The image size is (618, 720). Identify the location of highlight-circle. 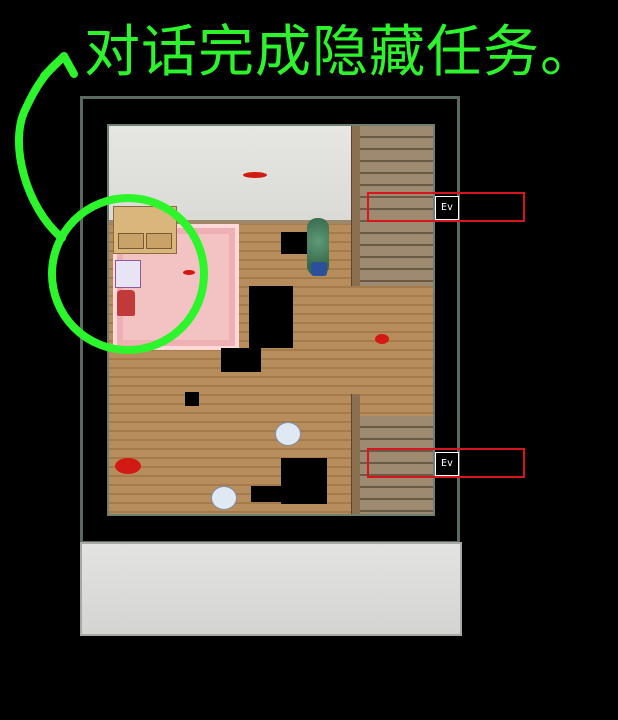
(128, 274).